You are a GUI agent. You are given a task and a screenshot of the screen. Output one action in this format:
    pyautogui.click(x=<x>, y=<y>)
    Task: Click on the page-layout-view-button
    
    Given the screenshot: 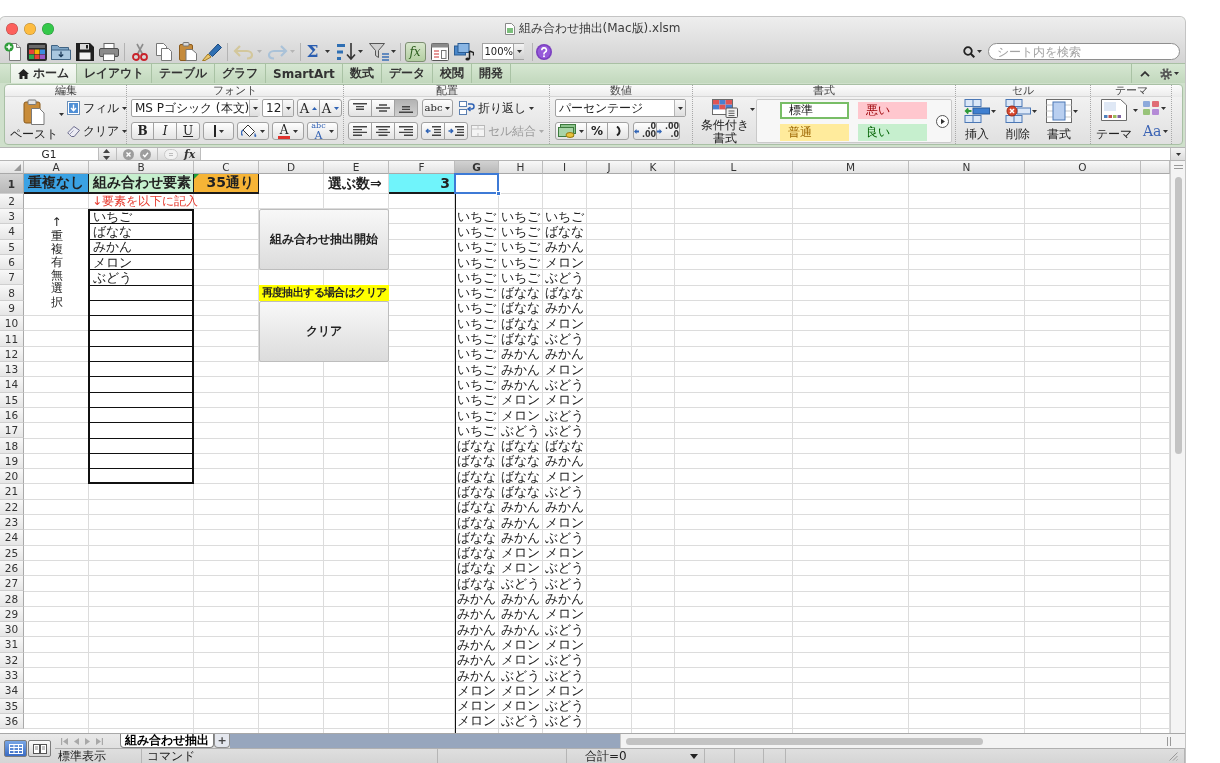 What is the action you would take?
    pyautogui.click(x=39, y=748)
    